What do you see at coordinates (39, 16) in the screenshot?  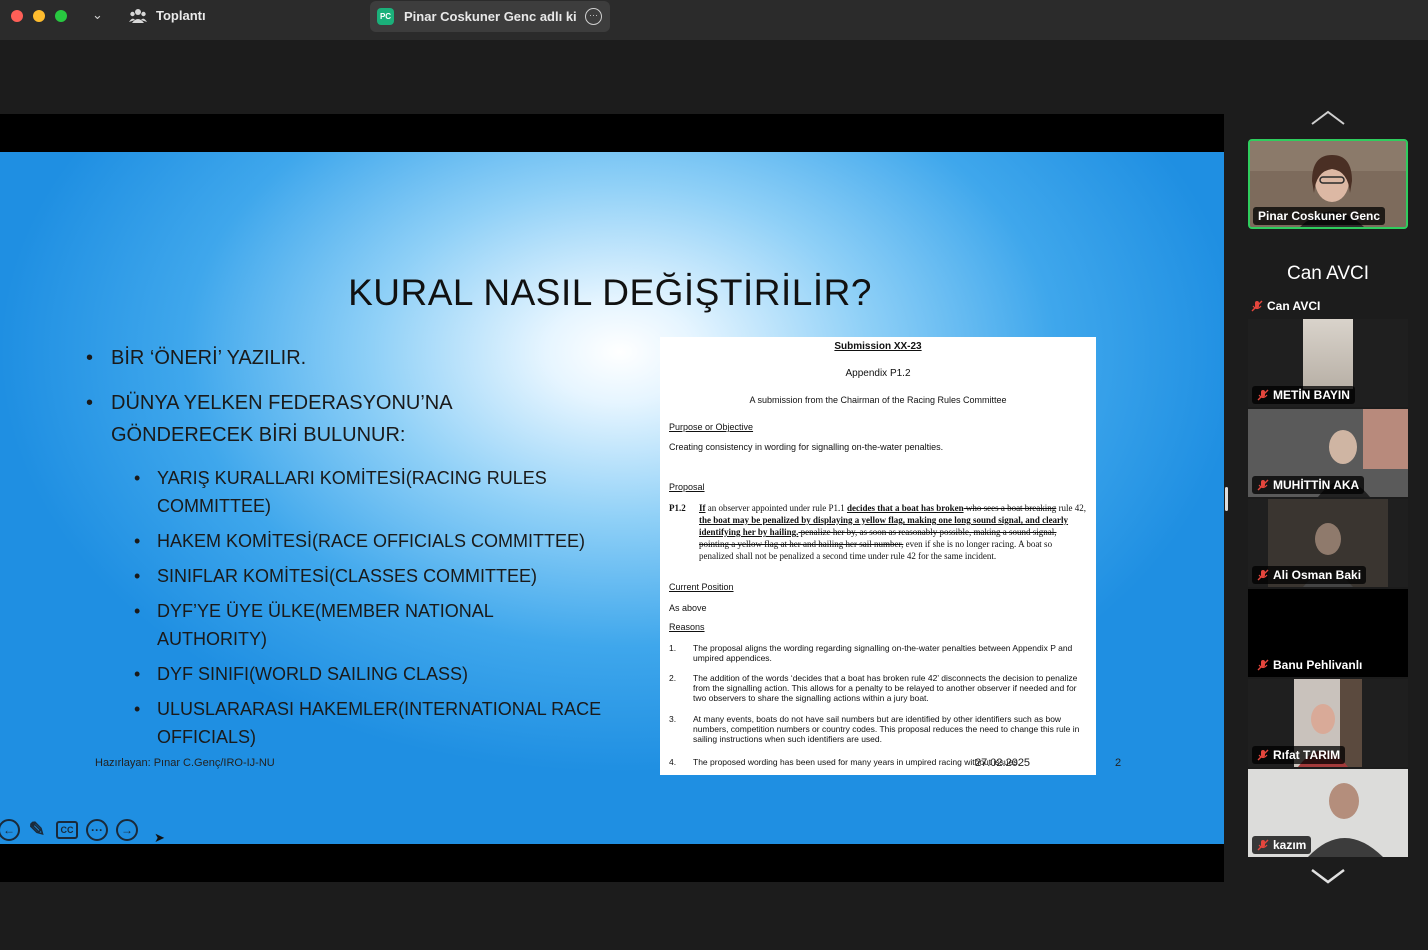 I see `minimize-window-button` at bounding box center [39, 16].